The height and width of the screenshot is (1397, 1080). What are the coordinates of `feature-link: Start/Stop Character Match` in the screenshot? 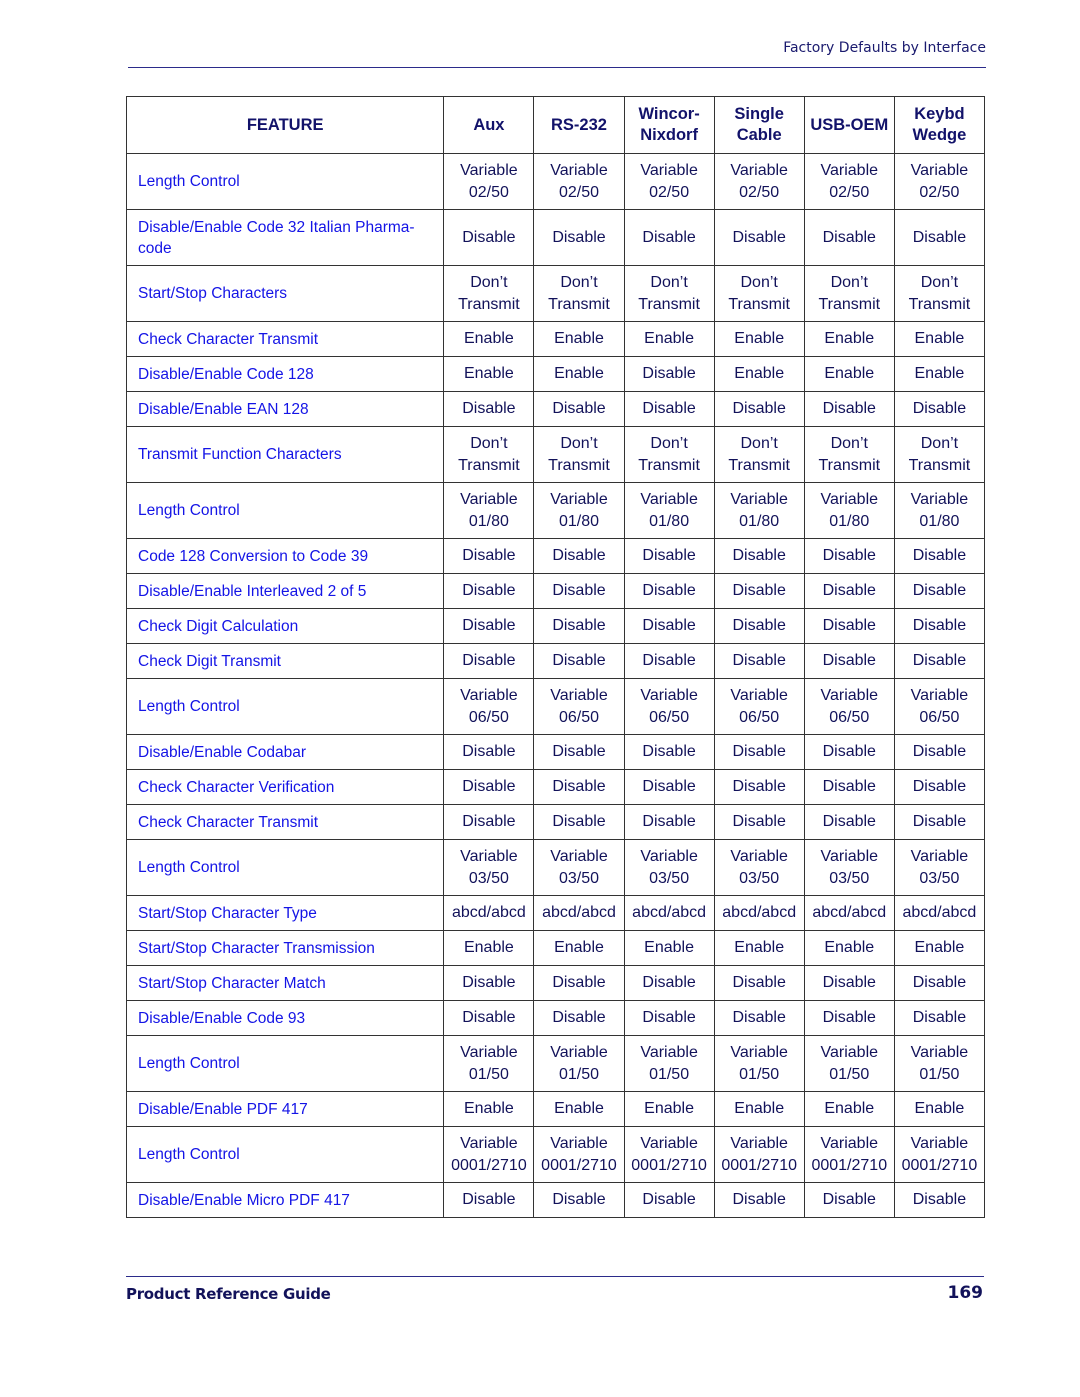 It's located at (285, 983).